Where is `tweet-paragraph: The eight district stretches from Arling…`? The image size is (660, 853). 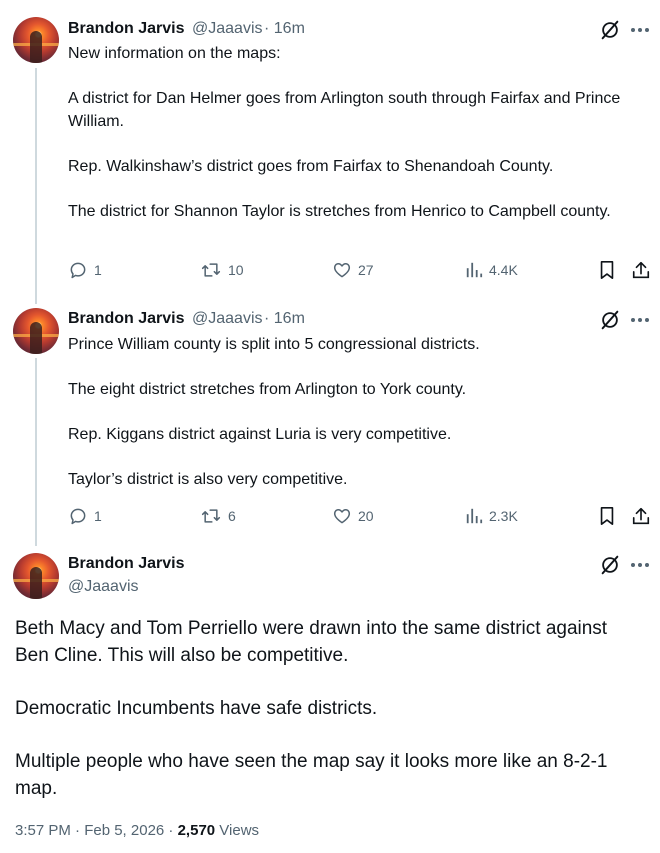 tweet-paragraph: The eight district stretches from Arling… is located at coordinates (267, 389).